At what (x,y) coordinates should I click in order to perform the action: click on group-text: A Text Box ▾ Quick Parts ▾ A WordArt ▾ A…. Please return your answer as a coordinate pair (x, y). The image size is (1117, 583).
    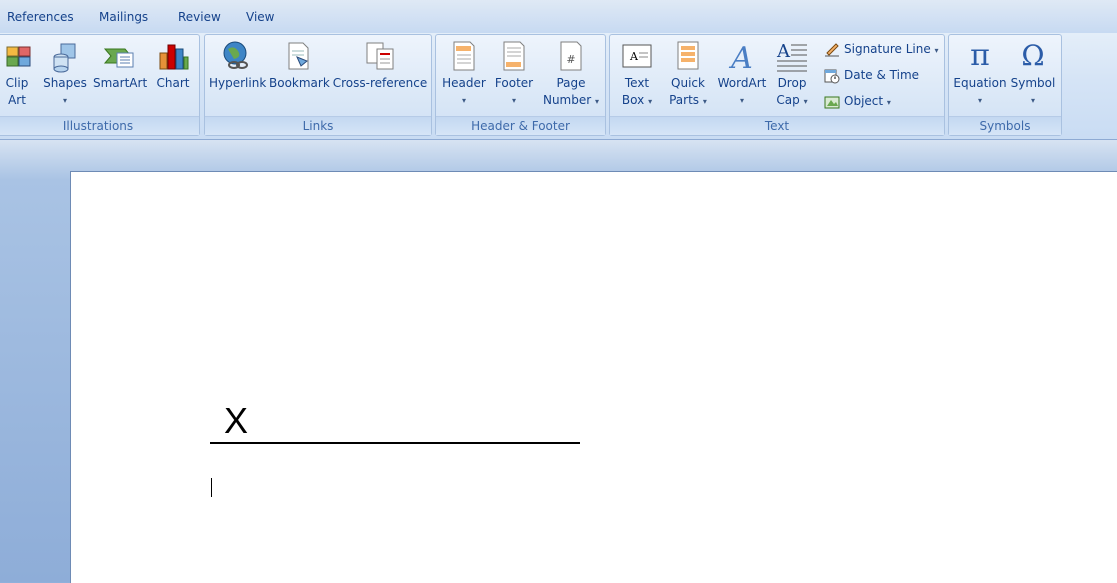
    Looking at the image, I should click on (777, 85).